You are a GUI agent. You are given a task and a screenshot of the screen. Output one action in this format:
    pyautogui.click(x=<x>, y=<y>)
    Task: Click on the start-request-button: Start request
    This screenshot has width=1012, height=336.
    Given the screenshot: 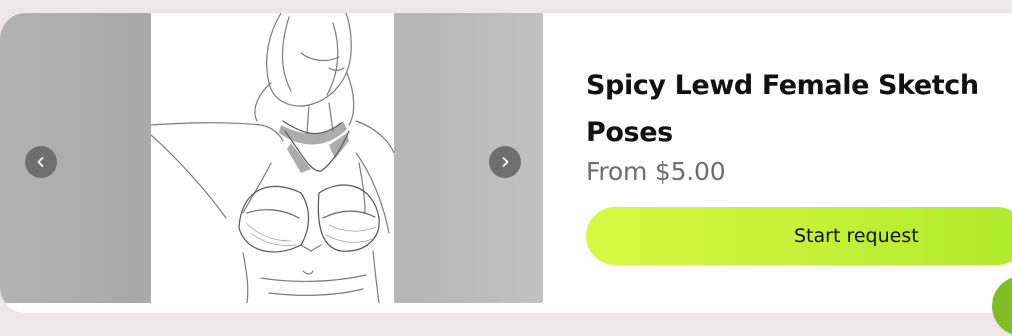 What is the action you would take?
    pyautogui.click(x=799, y=236)
    